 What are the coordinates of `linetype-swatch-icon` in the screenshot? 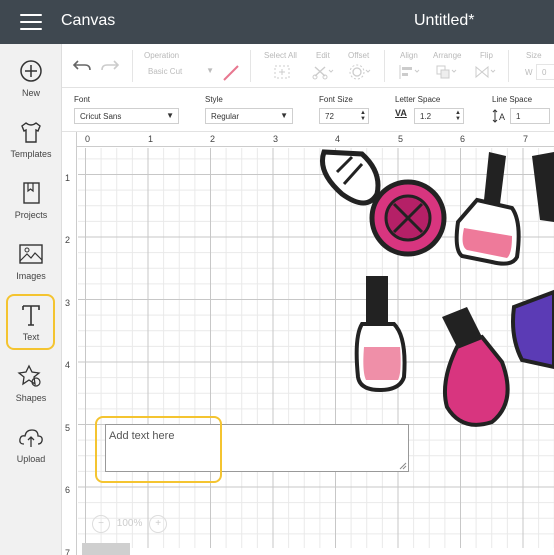 It's located at (231, 73).